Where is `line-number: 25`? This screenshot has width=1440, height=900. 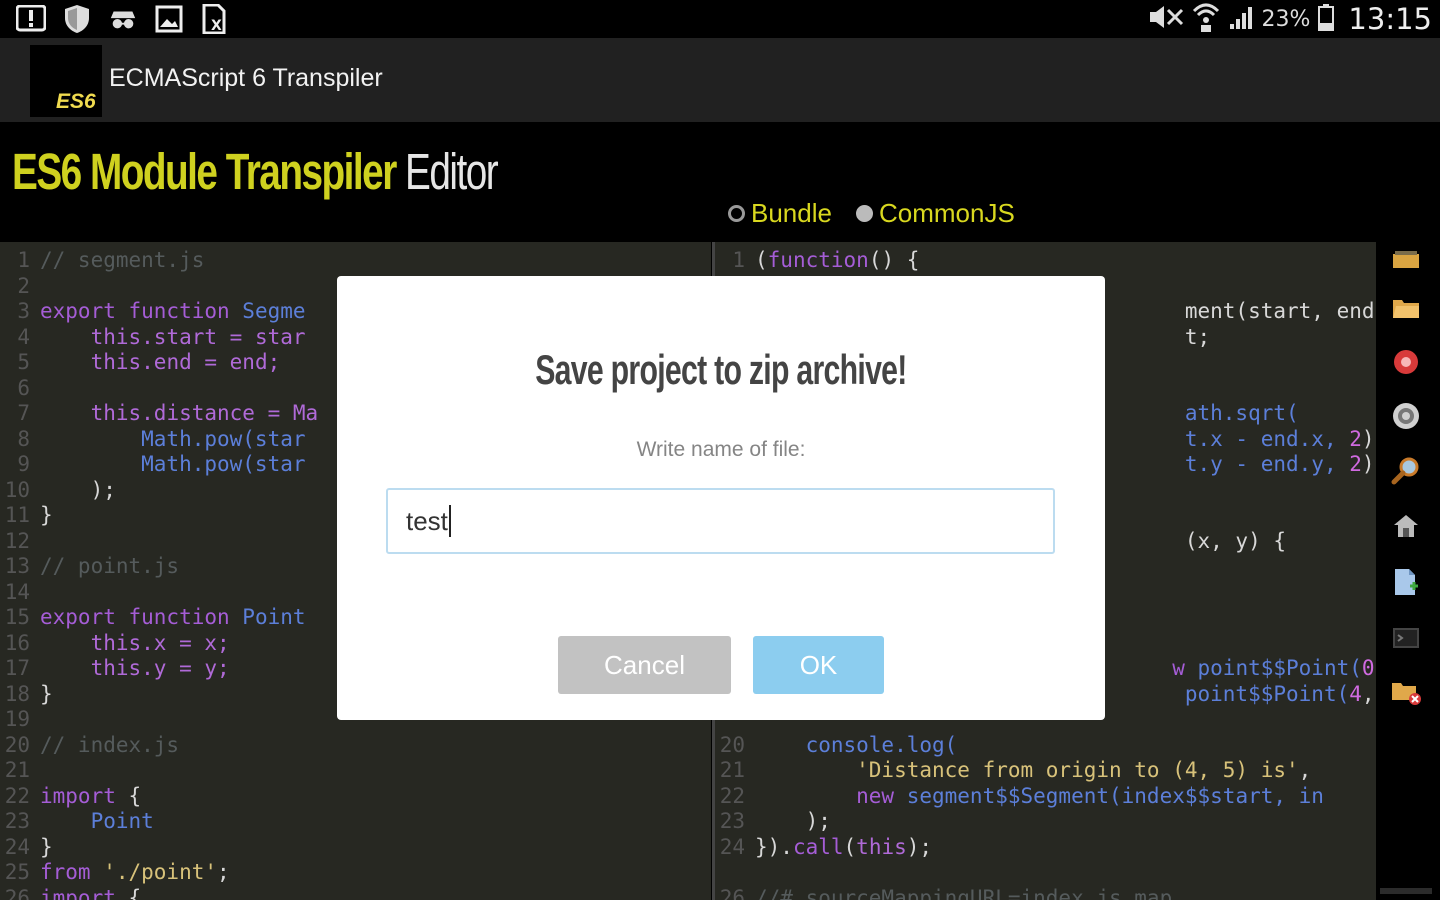 line-number: 25 is located at coordinates (17, 872).